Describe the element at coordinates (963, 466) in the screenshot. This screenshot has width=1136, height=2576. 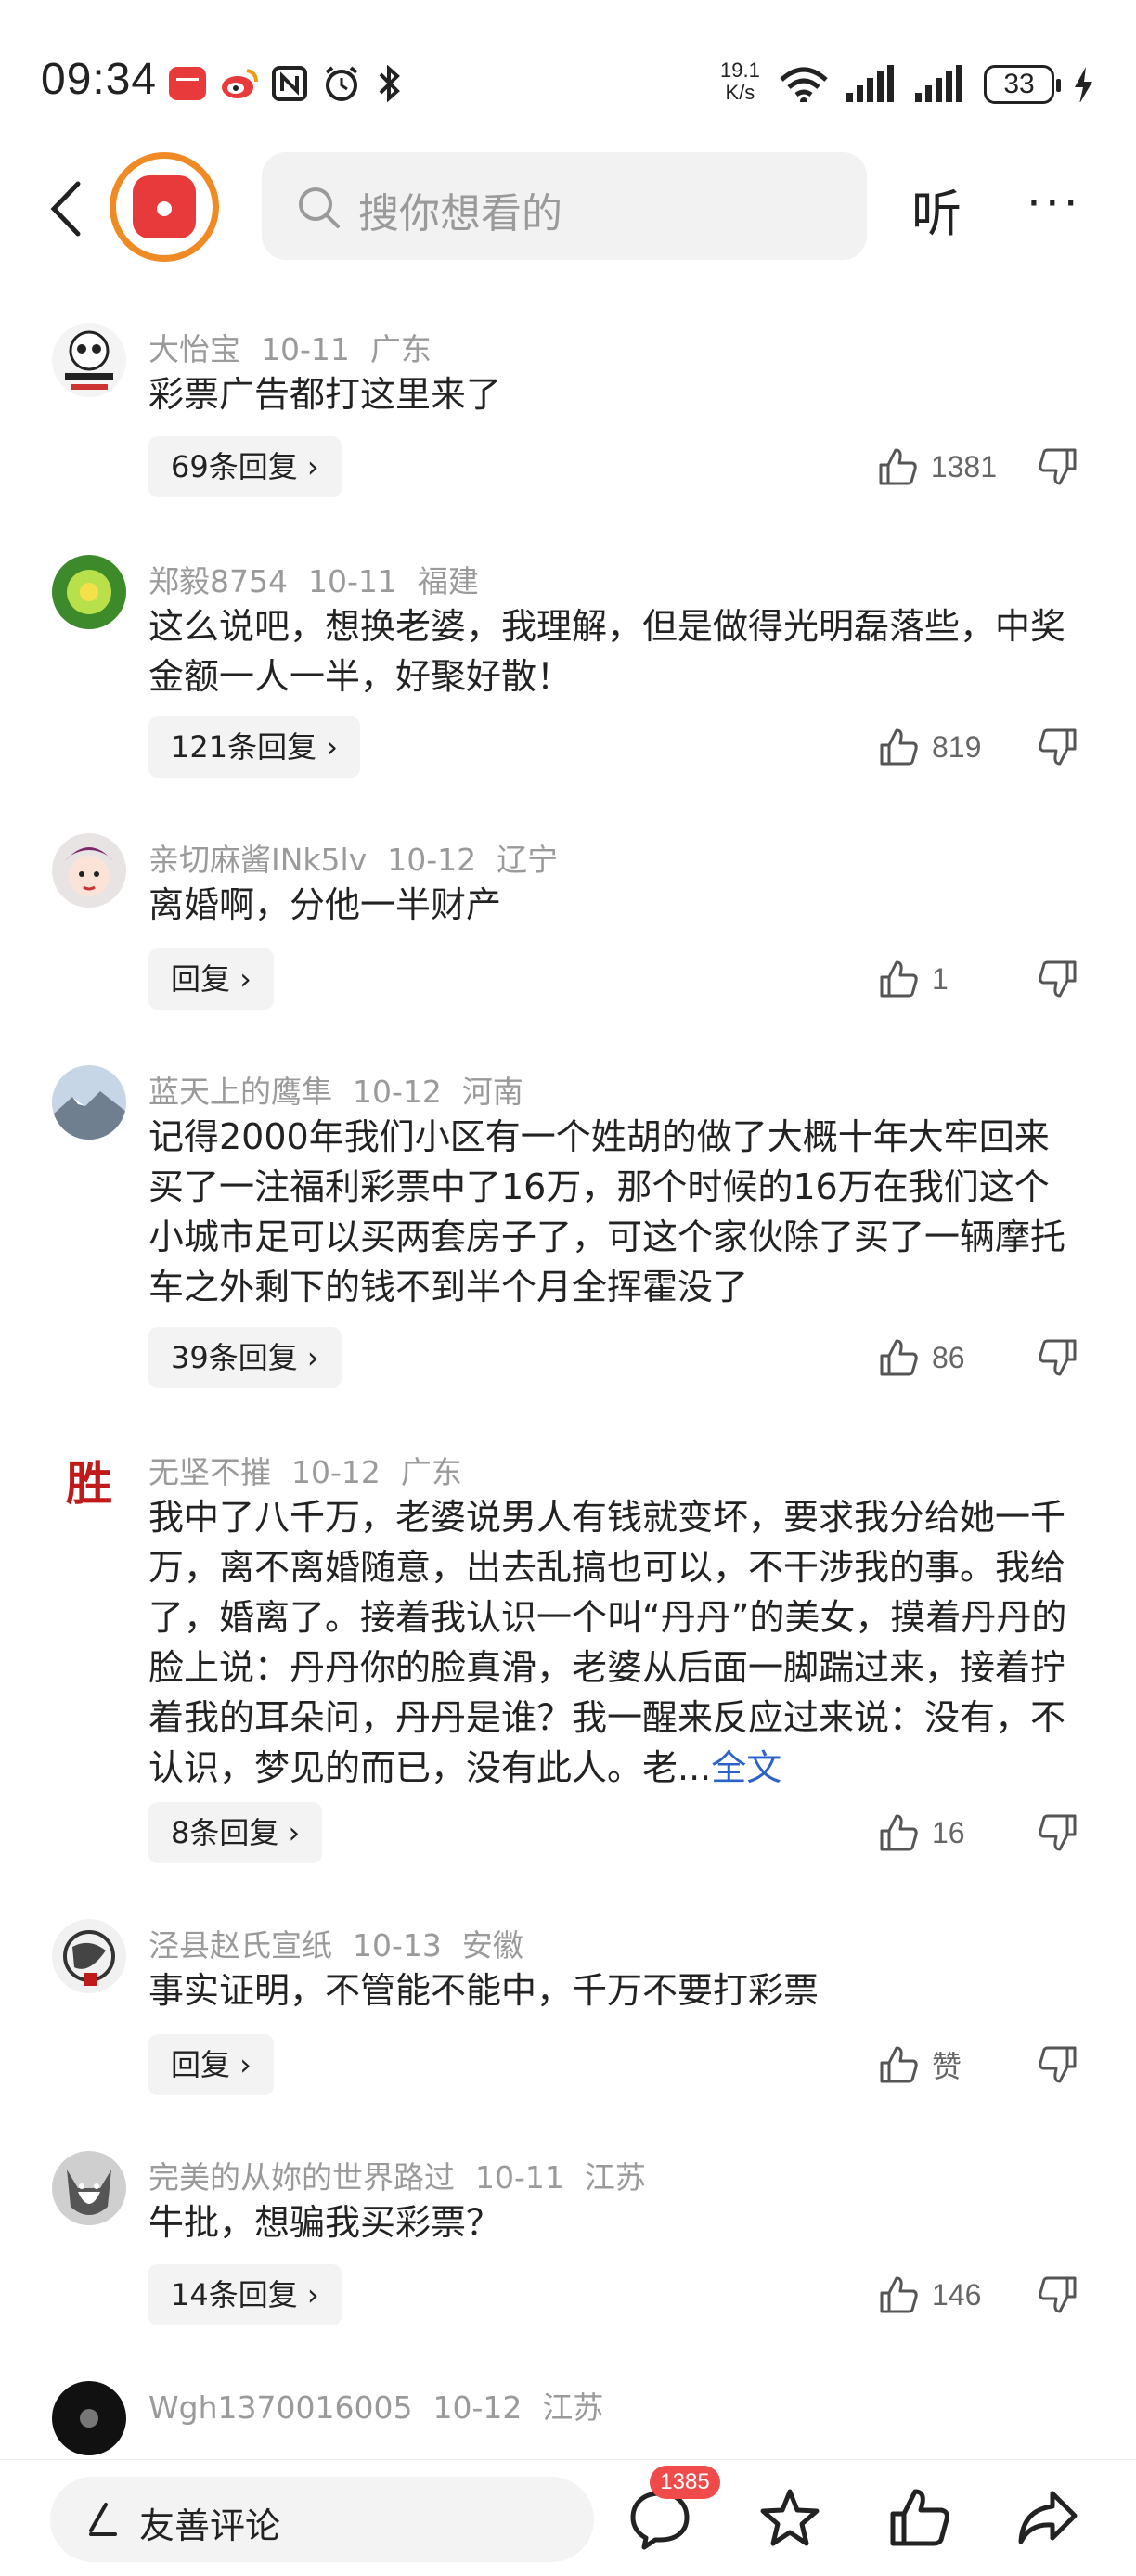
I see `like-count: 1381` at that location.